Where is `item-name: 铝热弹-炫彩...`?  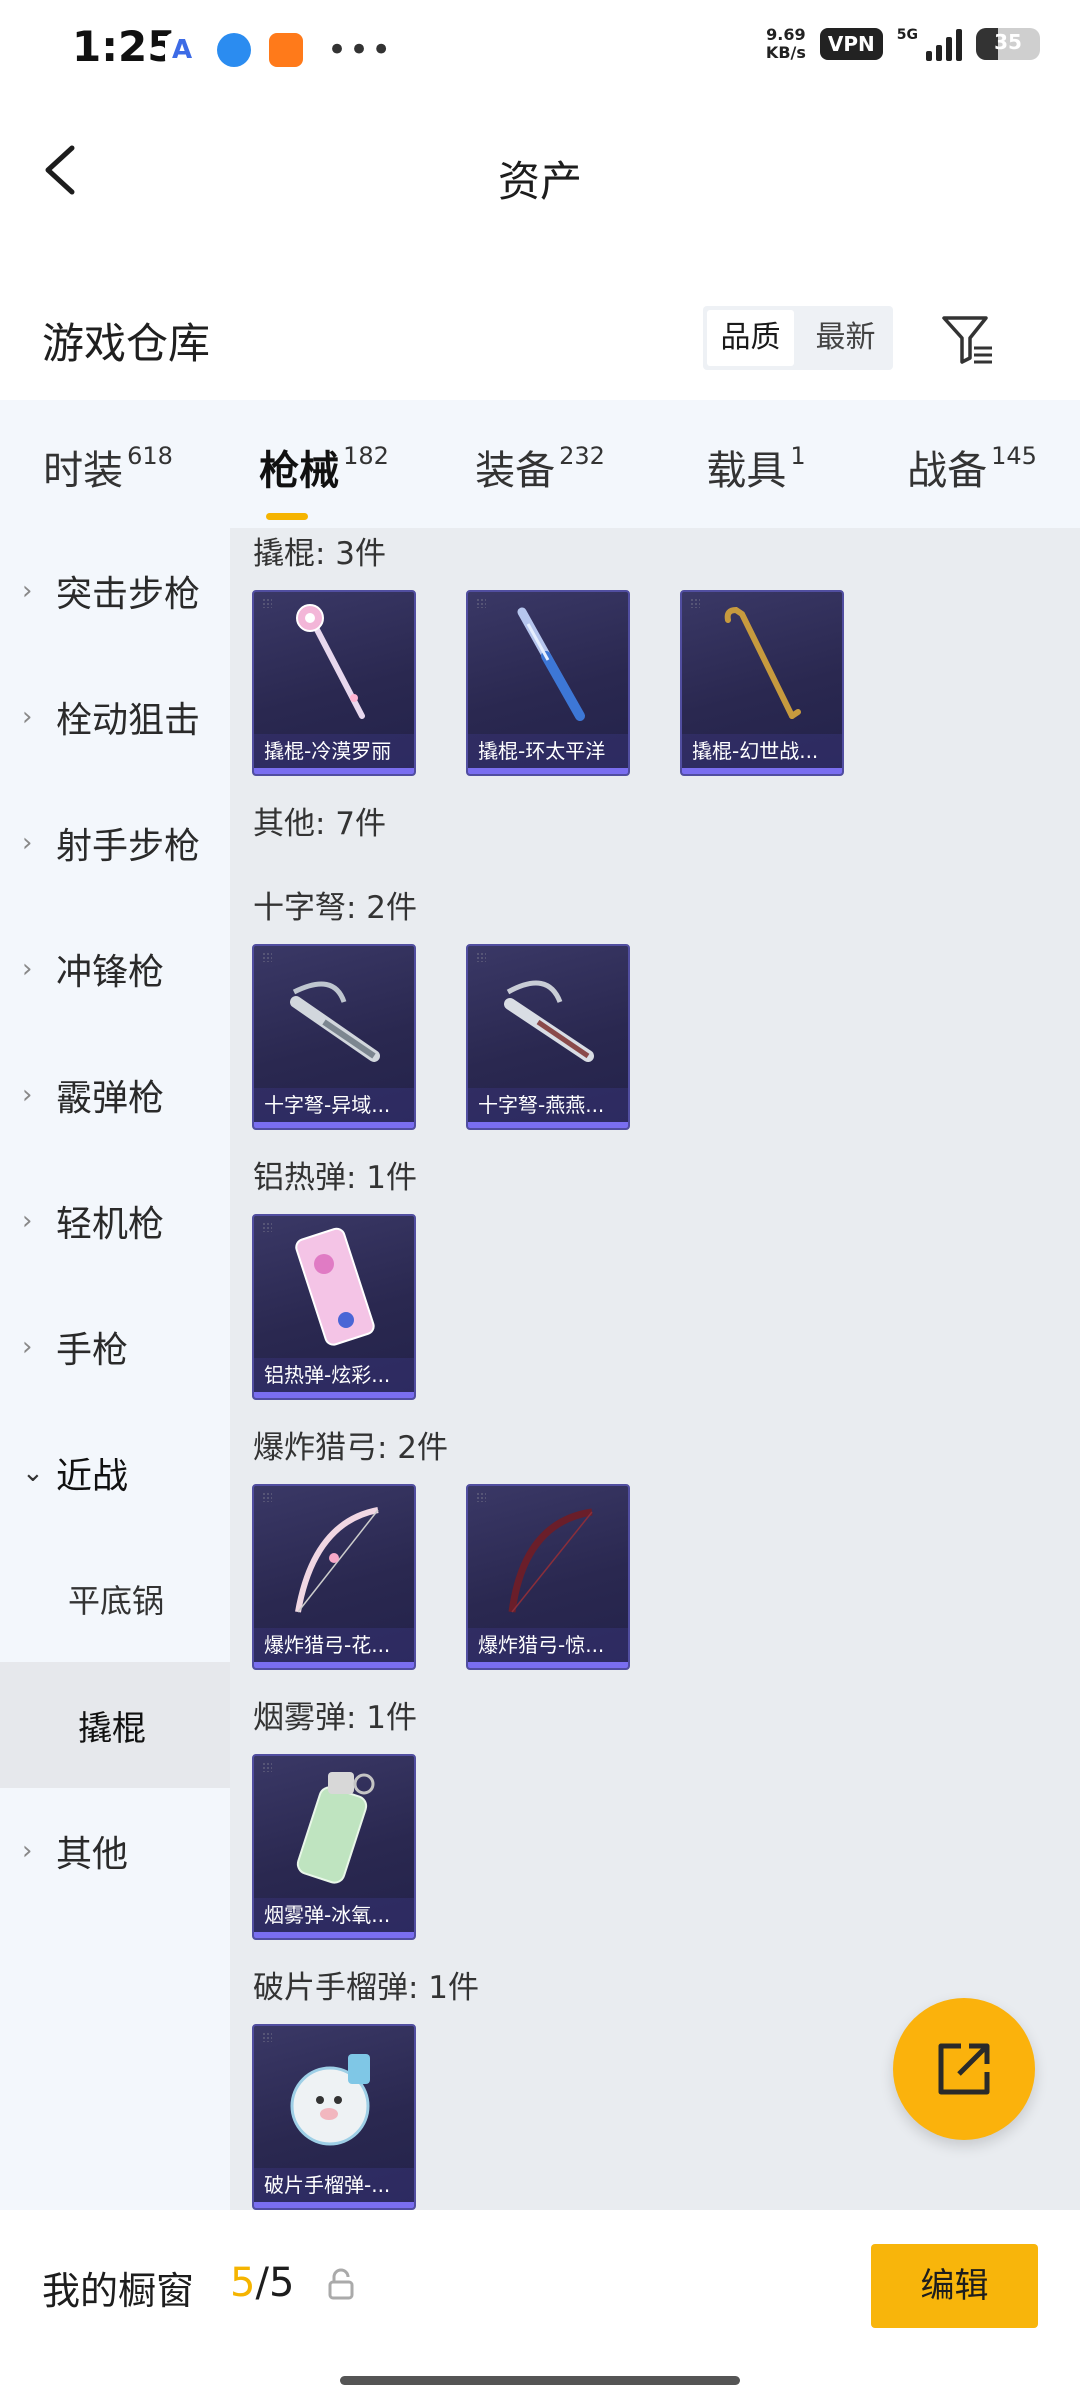
item-name: 铝热弹-炫彩... is located at coordinates (334, 1375).